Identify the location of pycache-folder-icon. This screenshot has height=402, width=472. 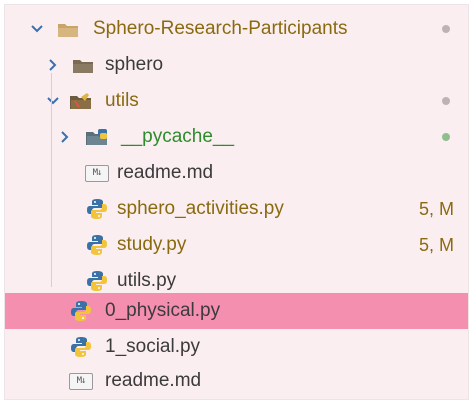
(97, 137).